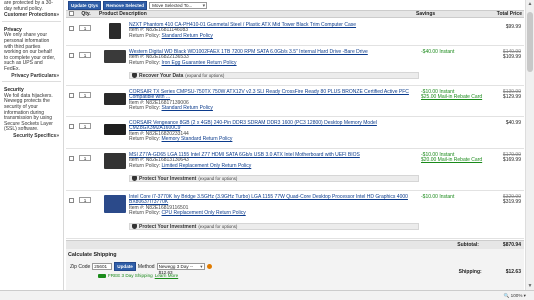 The image size is (534, 300). I want to click on return-policy-link: CPU Replacement Only Return Policy, so click(204, 213).